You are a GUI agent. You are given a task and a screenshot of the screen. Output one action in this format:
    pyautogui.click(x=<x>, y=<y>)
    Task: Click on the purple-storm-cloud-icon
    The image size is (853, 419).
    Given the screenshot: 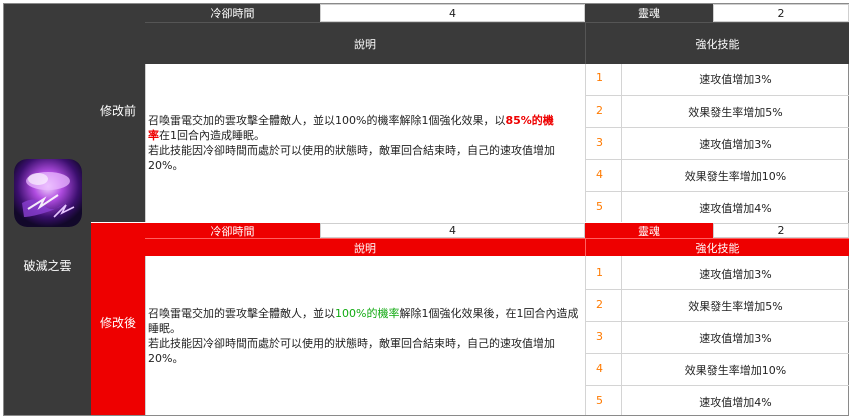 What is the action you would take?
    pyautogui.click(x=48, y=193)
    